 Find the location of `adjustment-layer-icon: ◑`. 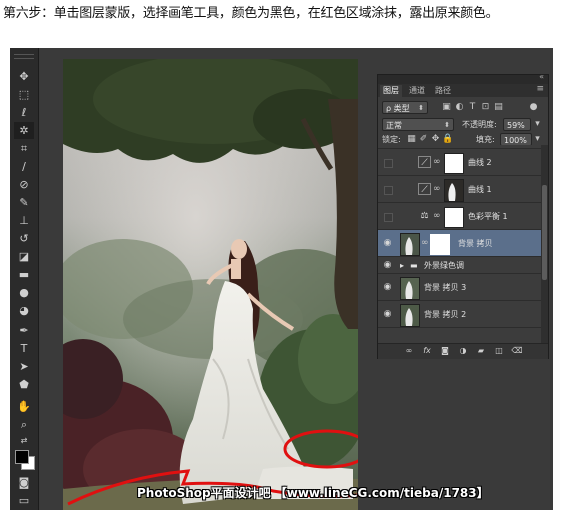

adjustment-layer-icon: ◑ is located at coordinates (463, 351).